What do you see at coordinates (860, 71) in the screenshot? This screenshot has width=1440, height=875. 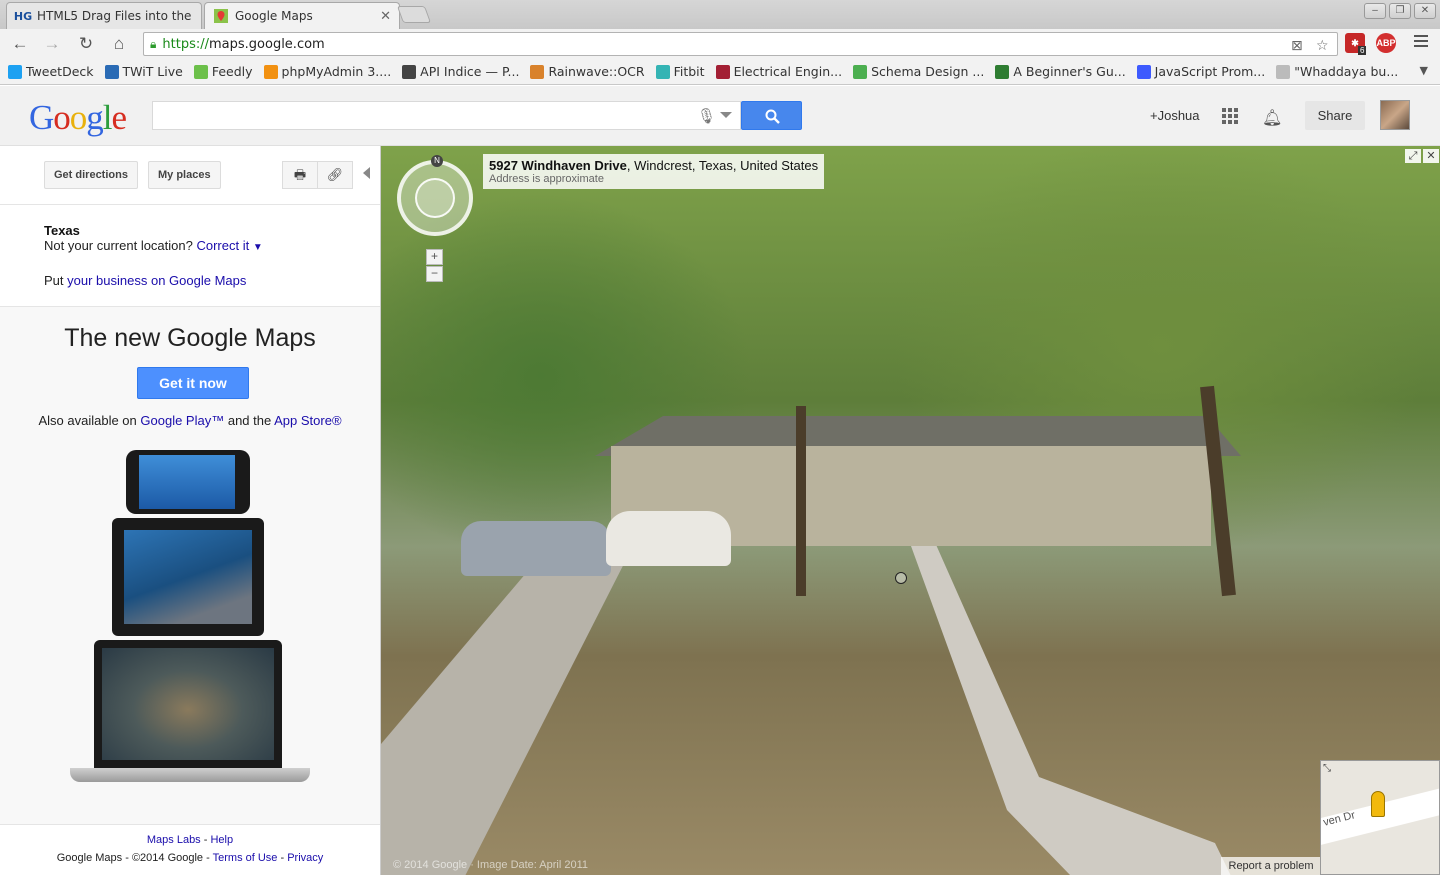 I see `leaf-icon` at bounding box center [860, 71].